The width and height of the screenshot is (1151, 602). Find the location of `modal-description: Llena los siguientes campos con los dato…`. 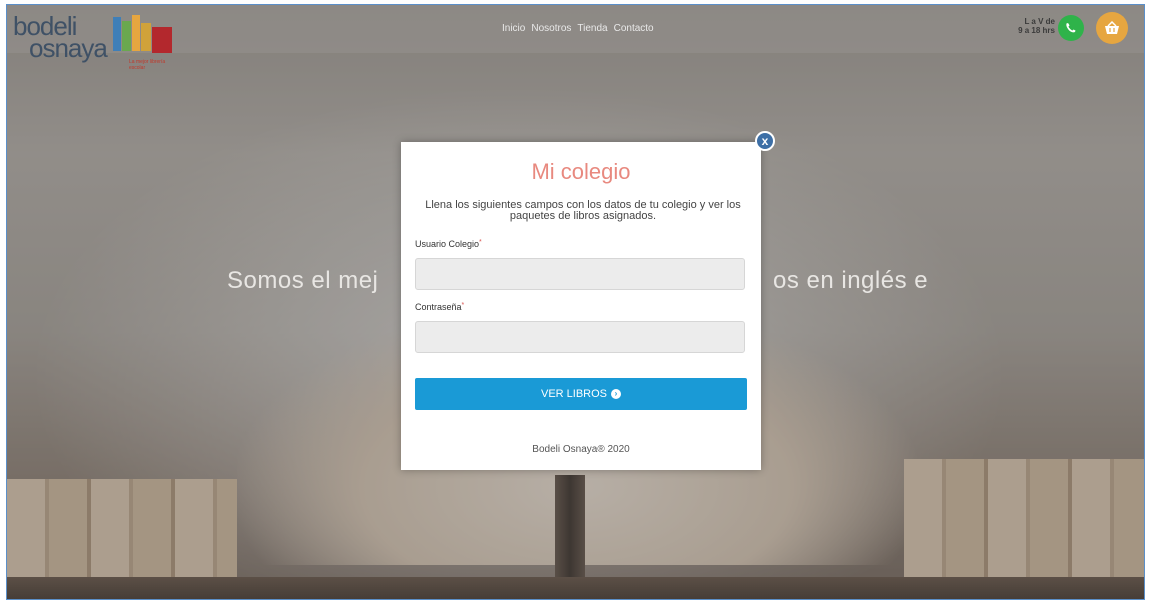

modal-description: Llena los siguientes campos con los dato… is located at coordinates (583, 210).